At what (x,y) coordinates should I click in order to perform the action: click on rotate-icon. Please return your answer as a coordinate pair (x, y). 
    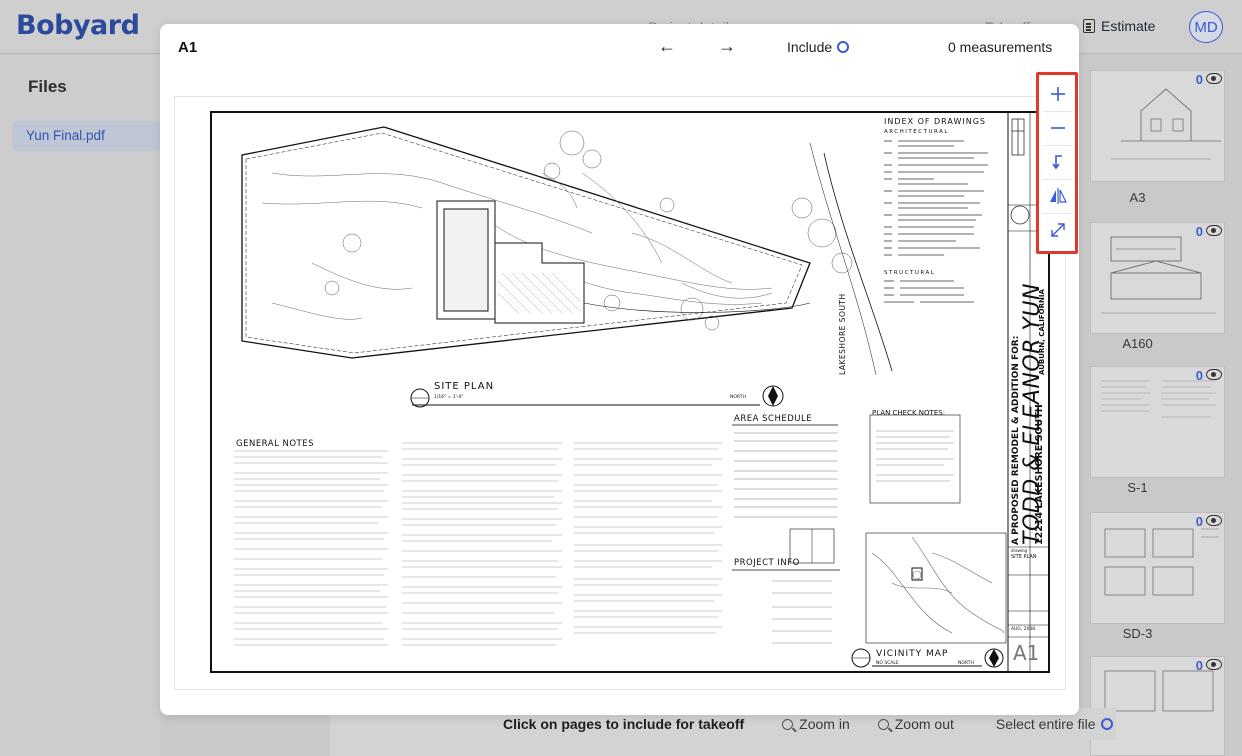
    Looking at the image, I should click on (1058, 162).